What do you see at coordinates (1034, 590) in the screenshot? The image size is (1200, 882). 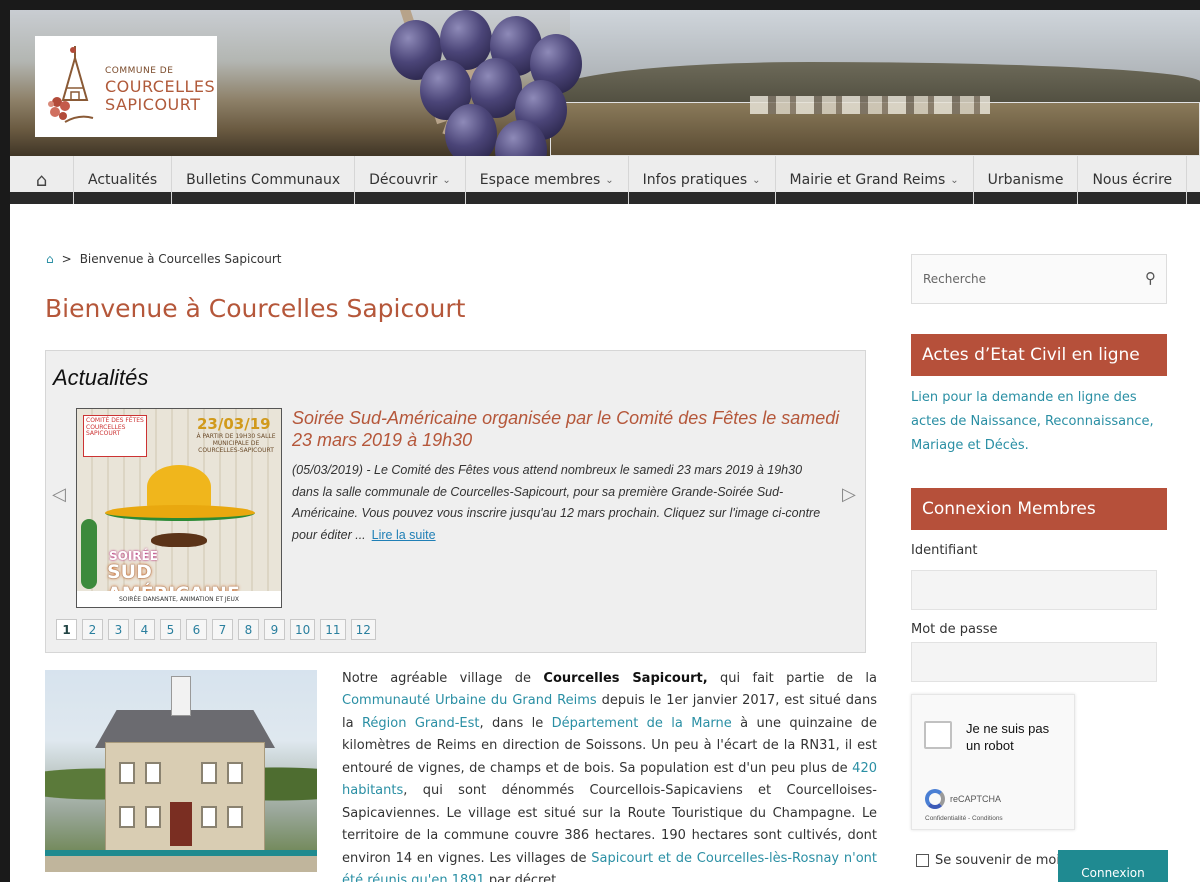 I see `username-input` at bounding box center [1034, 590].